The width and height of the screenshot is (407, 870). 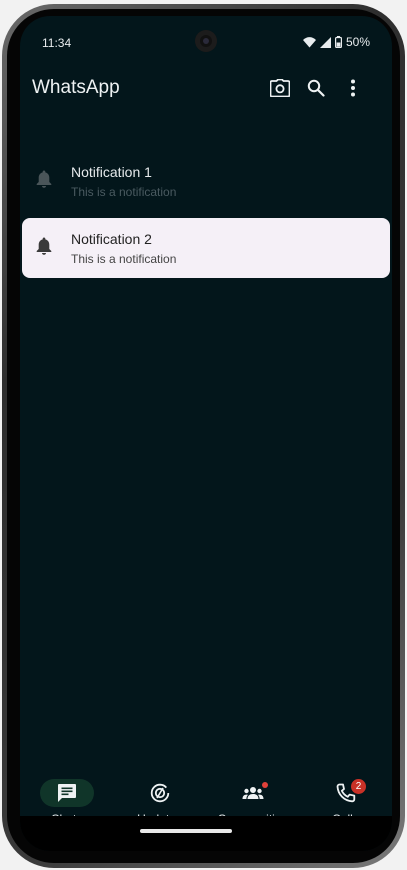 What do you see at coordinates (206, 833) in the screenshot?
I see `gesture-area` at bounding box center [206, 833].